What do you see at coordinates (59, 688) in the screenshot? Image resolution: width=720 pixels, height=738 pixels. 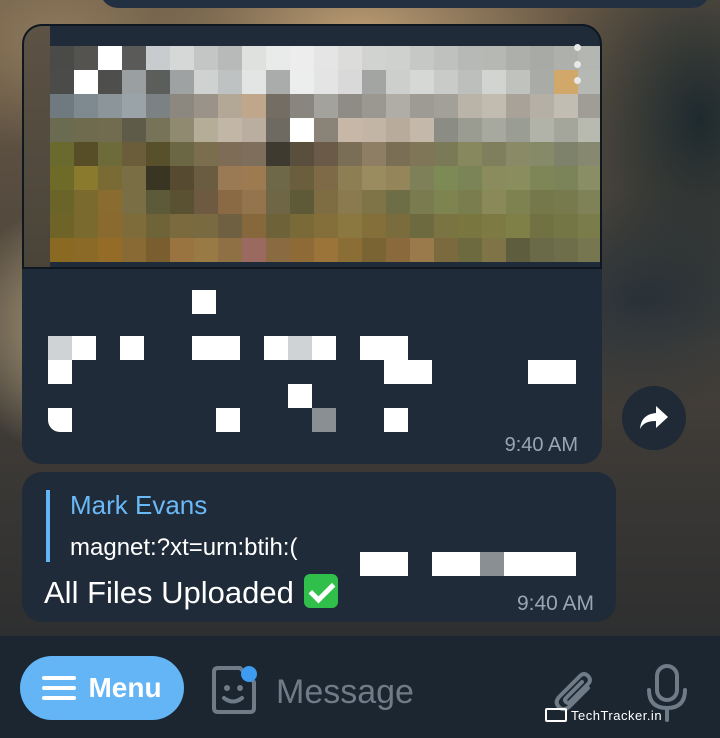 I see `menu-icon` at bounding box center [59, 688].